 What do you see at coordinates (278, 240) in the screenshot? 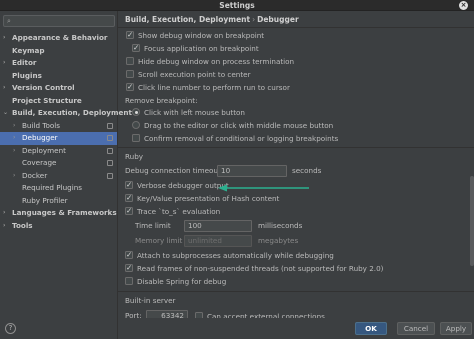
I see `memory-limit-unit: megabytes` at bounding box center [278, 240].